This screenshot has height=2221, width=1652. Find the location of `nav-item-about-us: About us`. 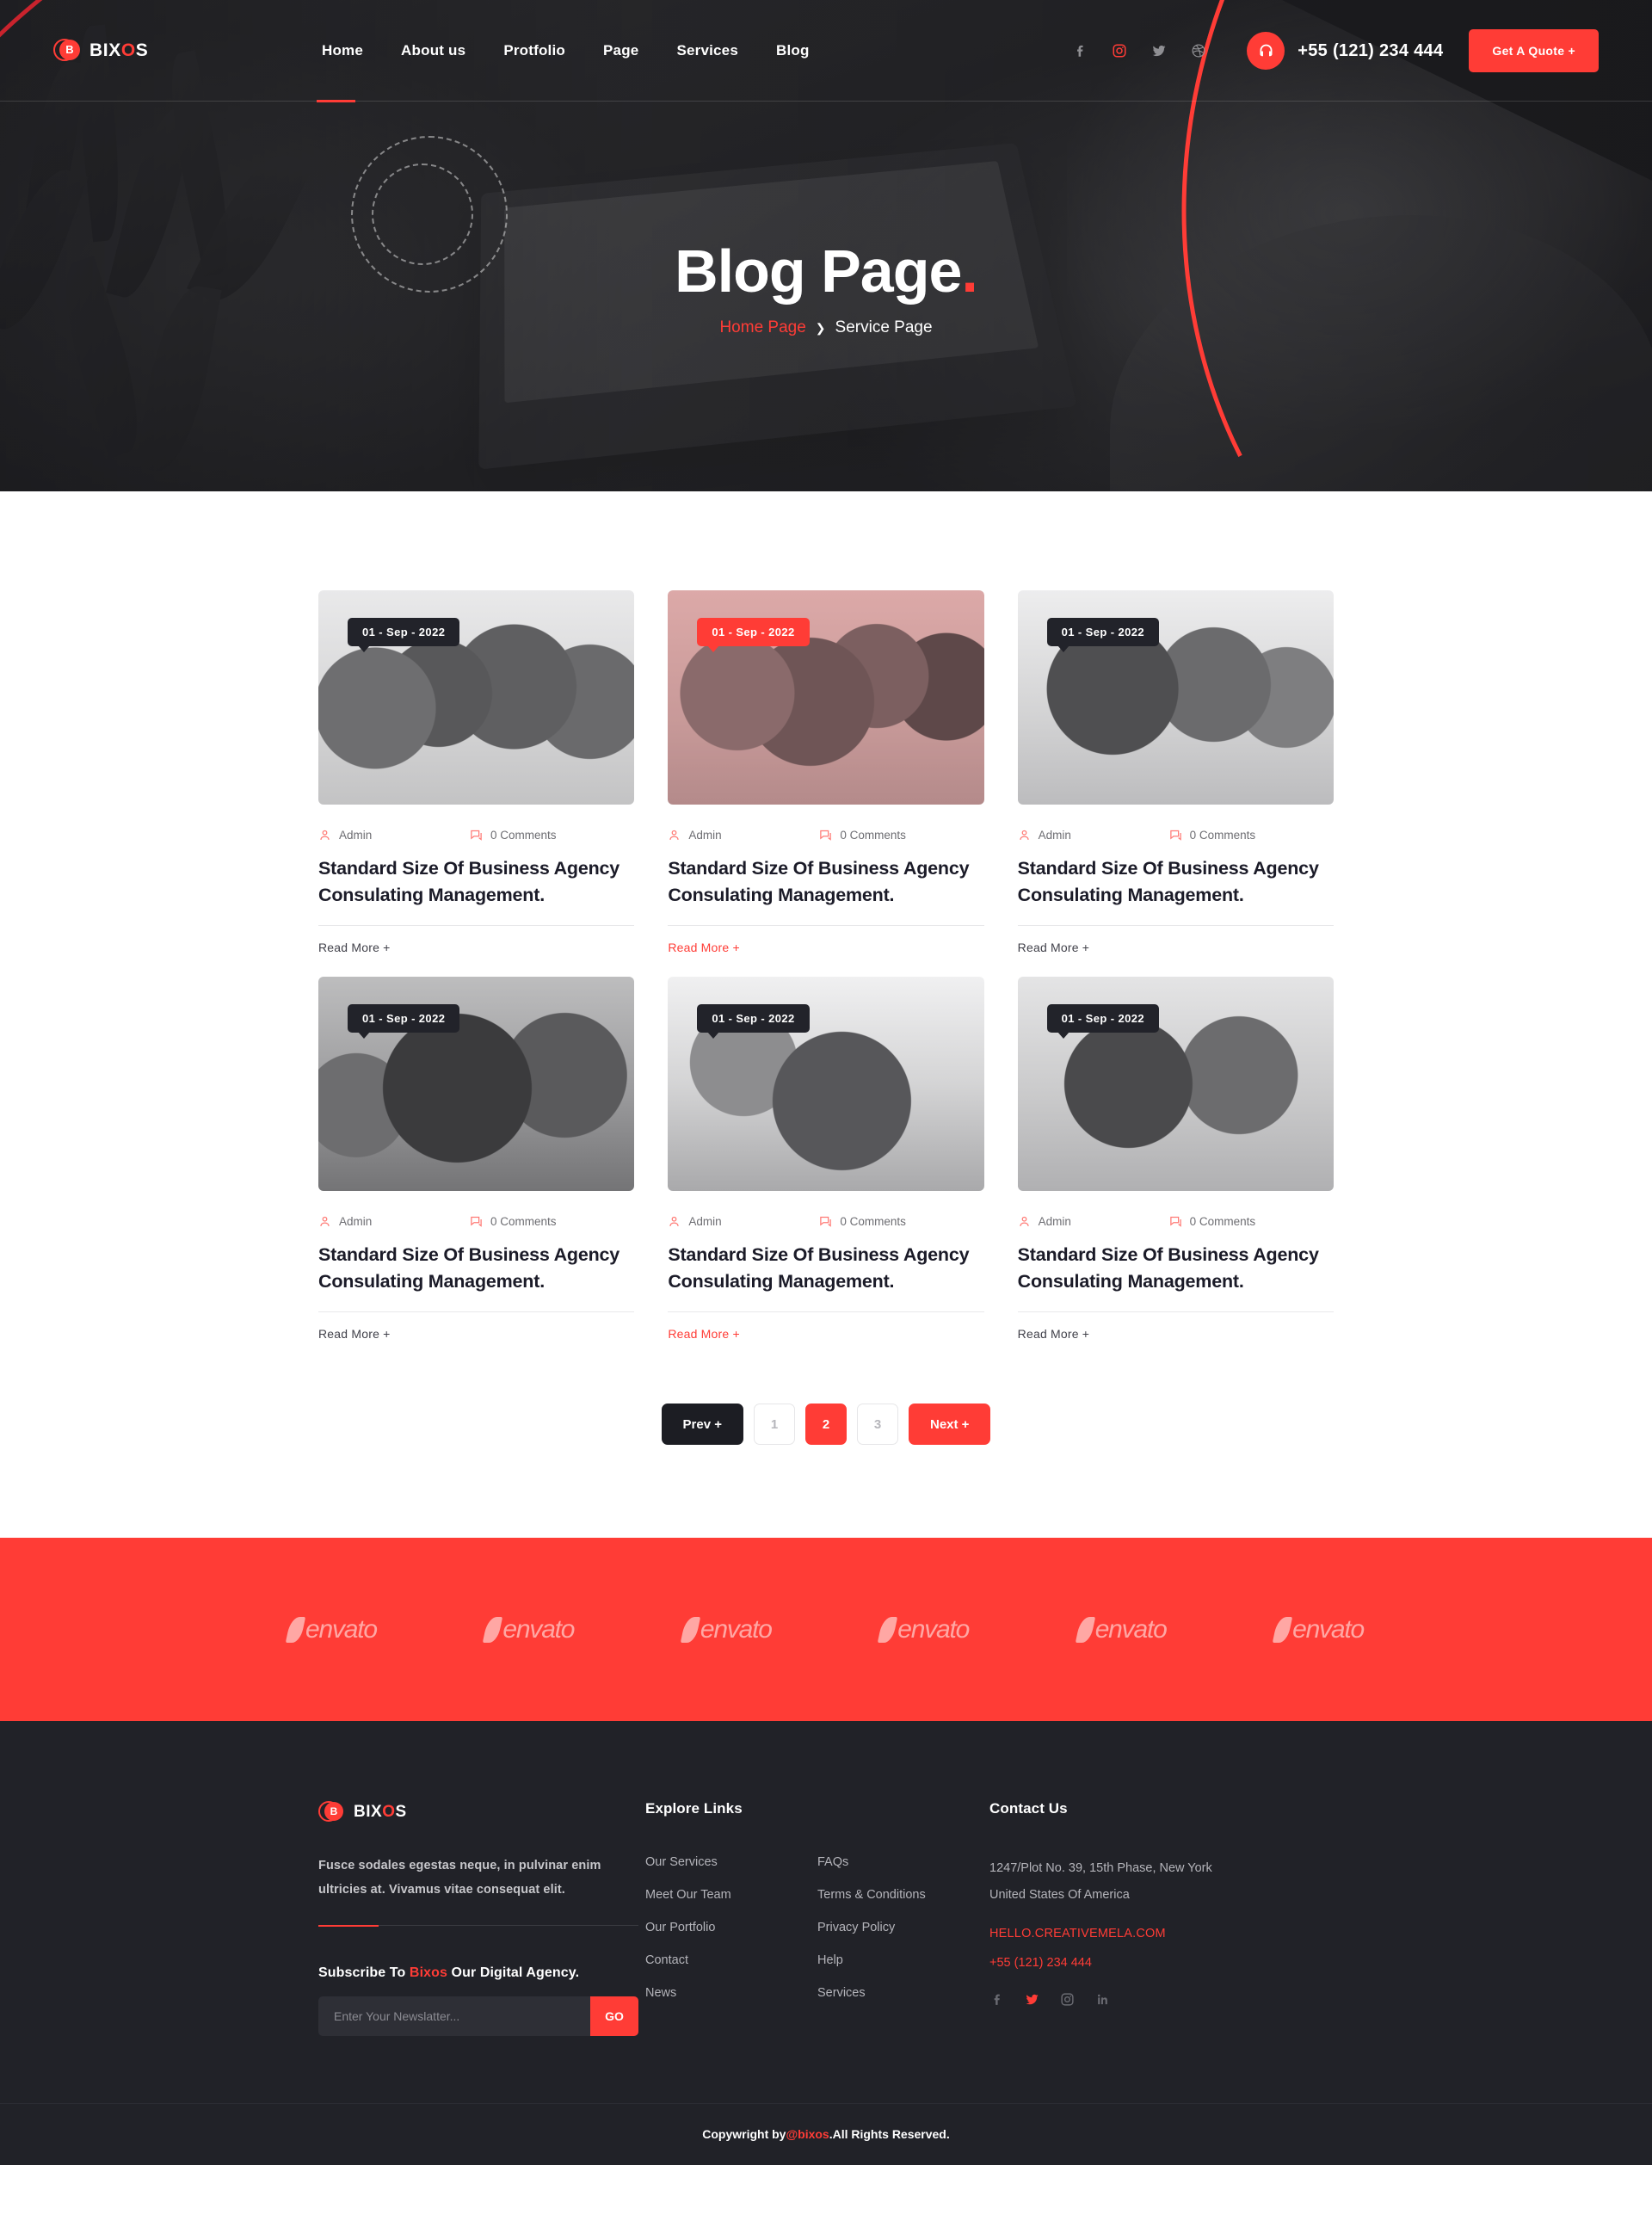

nav-item-about-us: About us is located at coordinates (433, 51).